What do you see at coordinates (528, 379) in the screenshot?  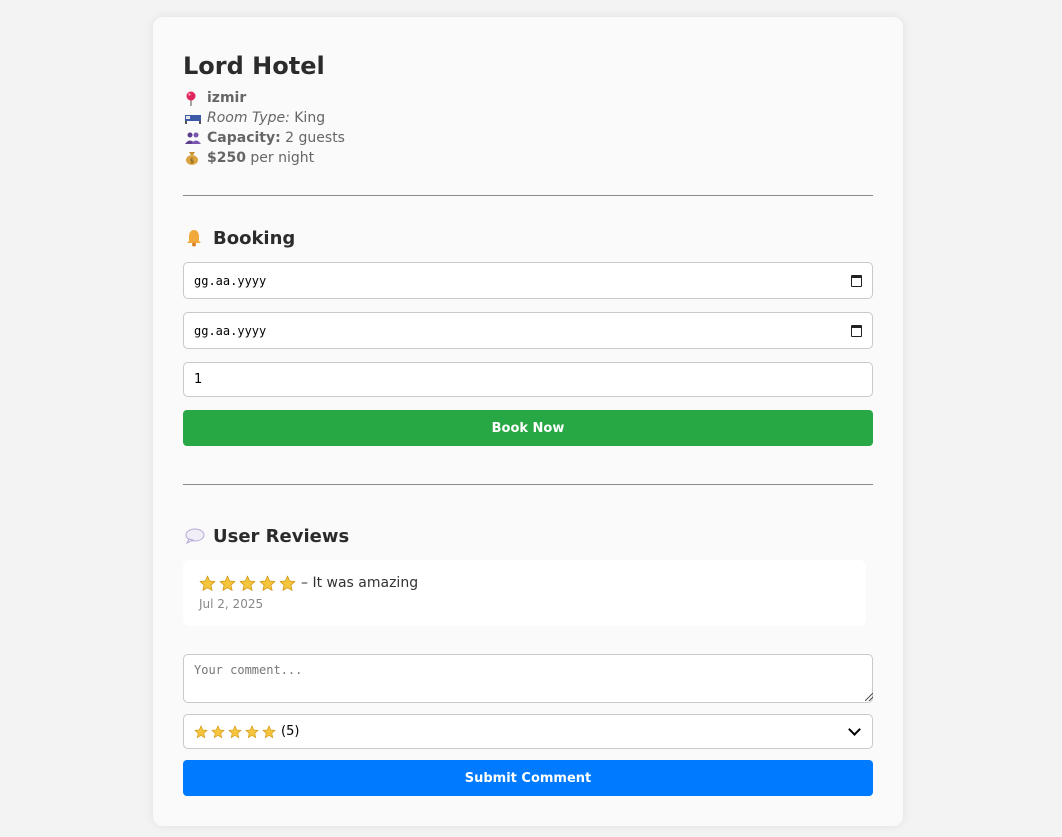 I see `guests-number-input: 1` at bounding box center [528, 379].